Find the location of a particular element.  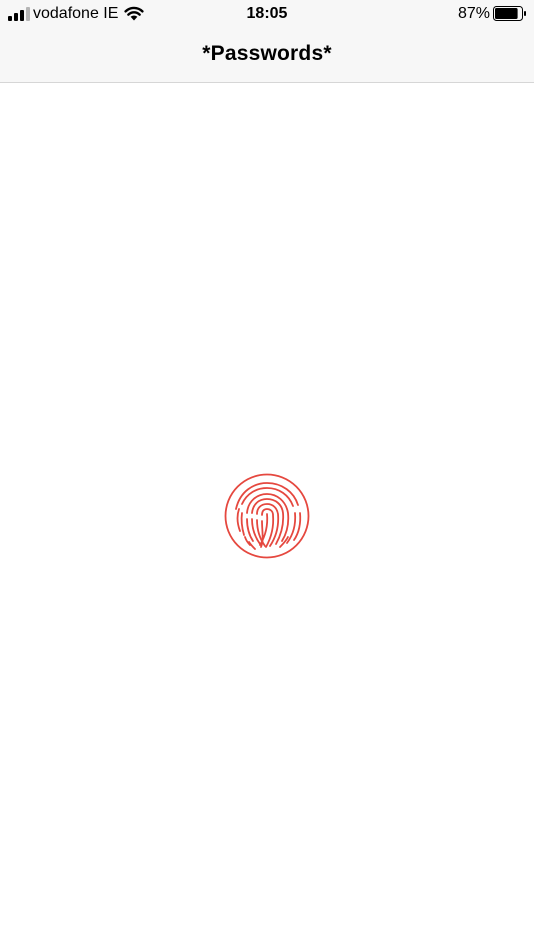

page-title: *Passwords* is located at coordinates (267, 53).